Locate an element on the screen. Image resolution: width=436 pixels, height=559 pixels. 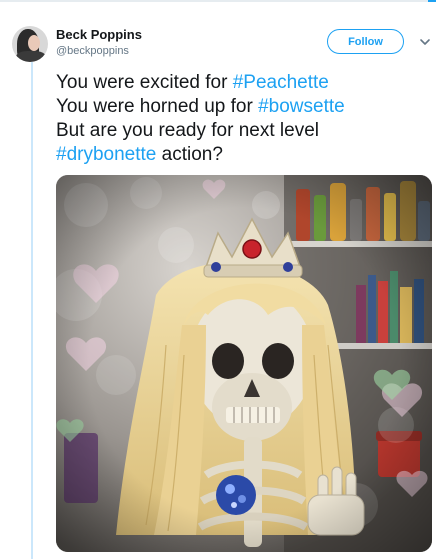
tweet-text-segment: action? is located at coordinates (189, 154).